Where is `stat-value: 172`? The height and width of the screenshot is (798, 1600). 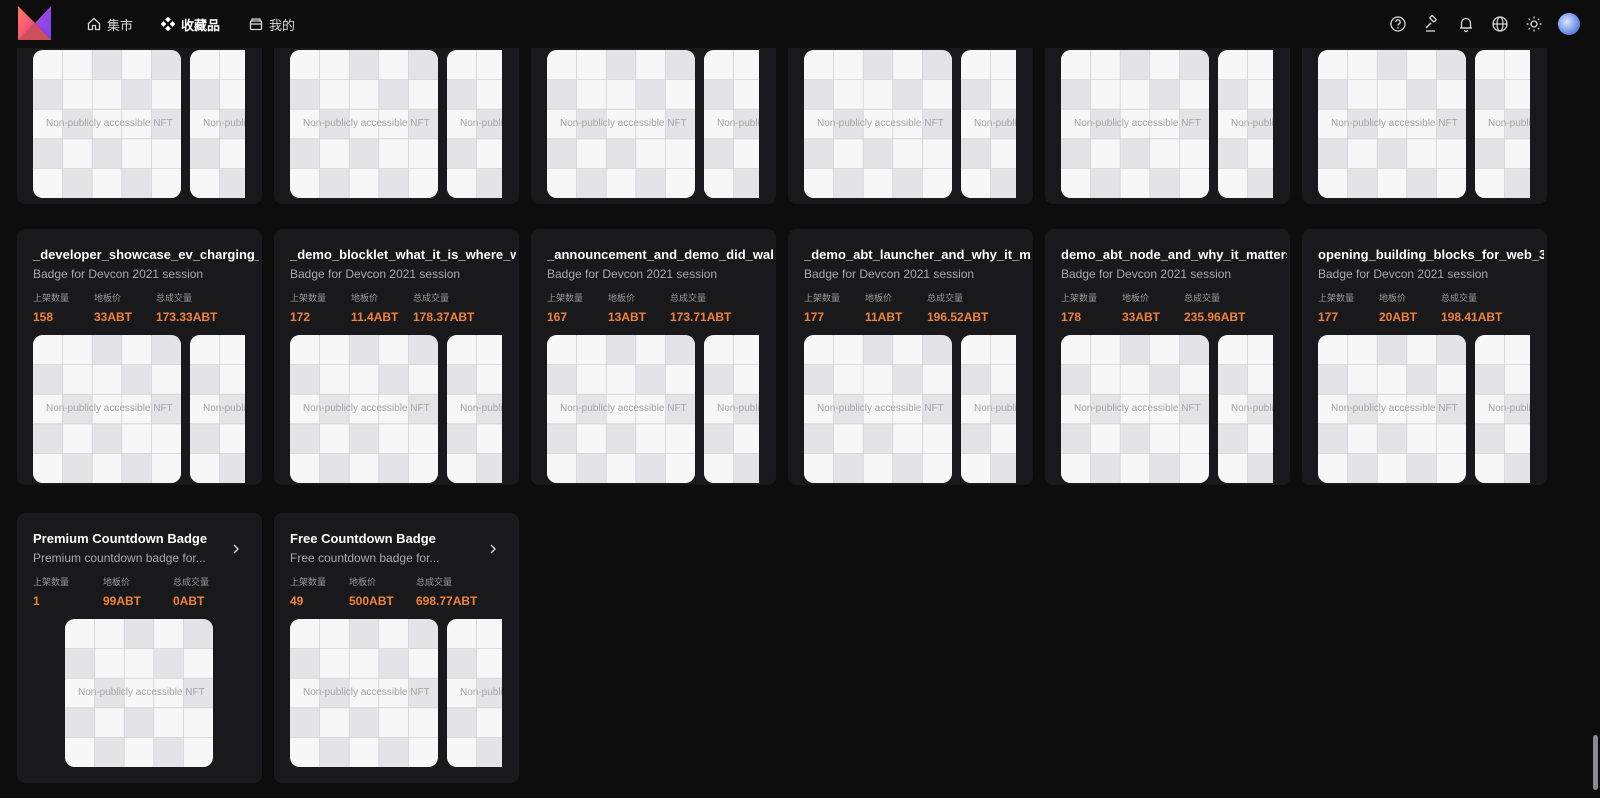
stat-value: 172 is located at coordinates (300, 317).